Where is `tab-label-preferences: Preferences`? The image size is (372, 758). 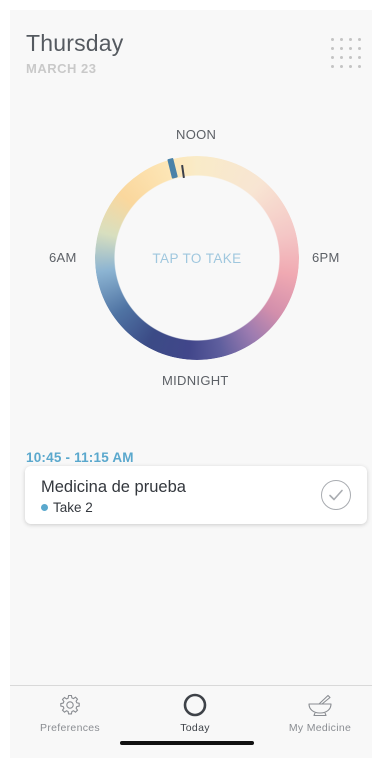
tab-label-preferences: Preferences is located at coordinates (70, 728).